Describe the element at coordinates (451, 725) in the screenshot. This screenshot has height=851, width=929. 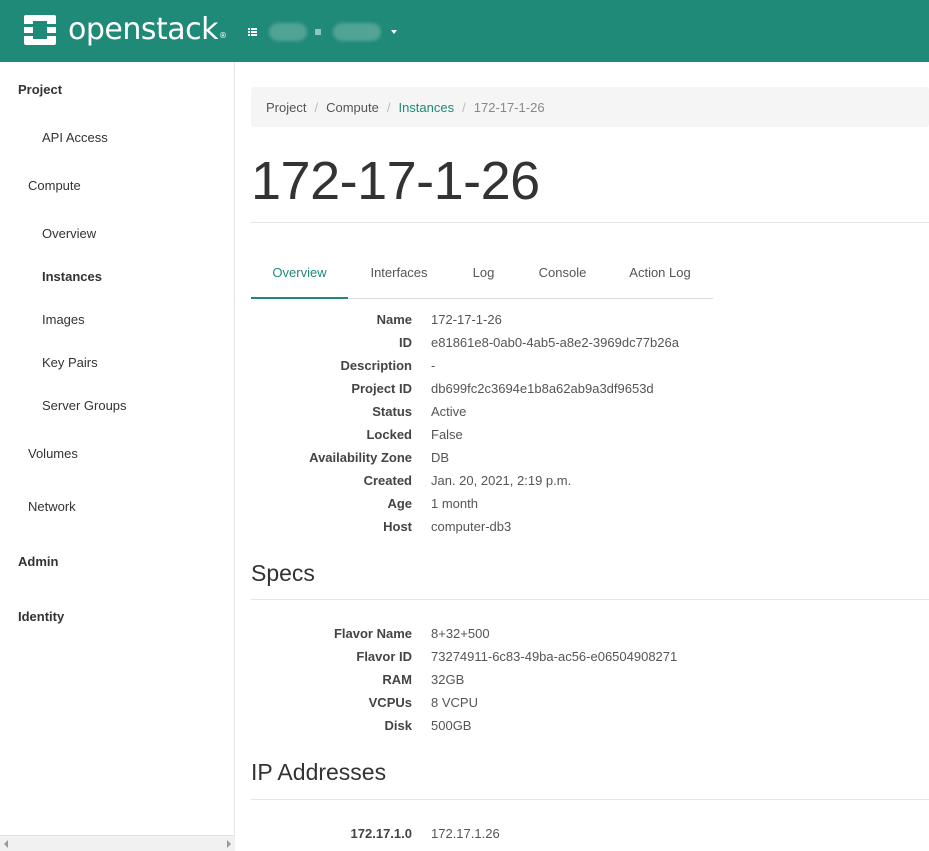
I see `detail-value: 500GB` at that location.